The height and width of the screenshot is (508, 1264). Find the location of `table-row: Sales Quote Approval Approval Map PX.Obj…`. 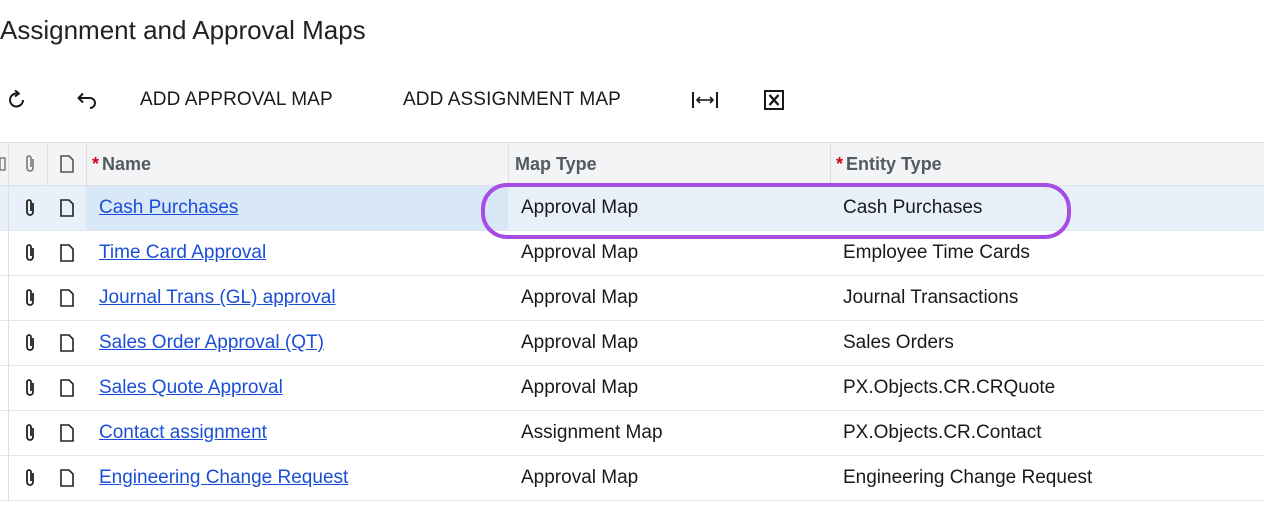

table-row: Sales Quote Approval Approval Map PX.Obj… is located at coordinates (632, 388).